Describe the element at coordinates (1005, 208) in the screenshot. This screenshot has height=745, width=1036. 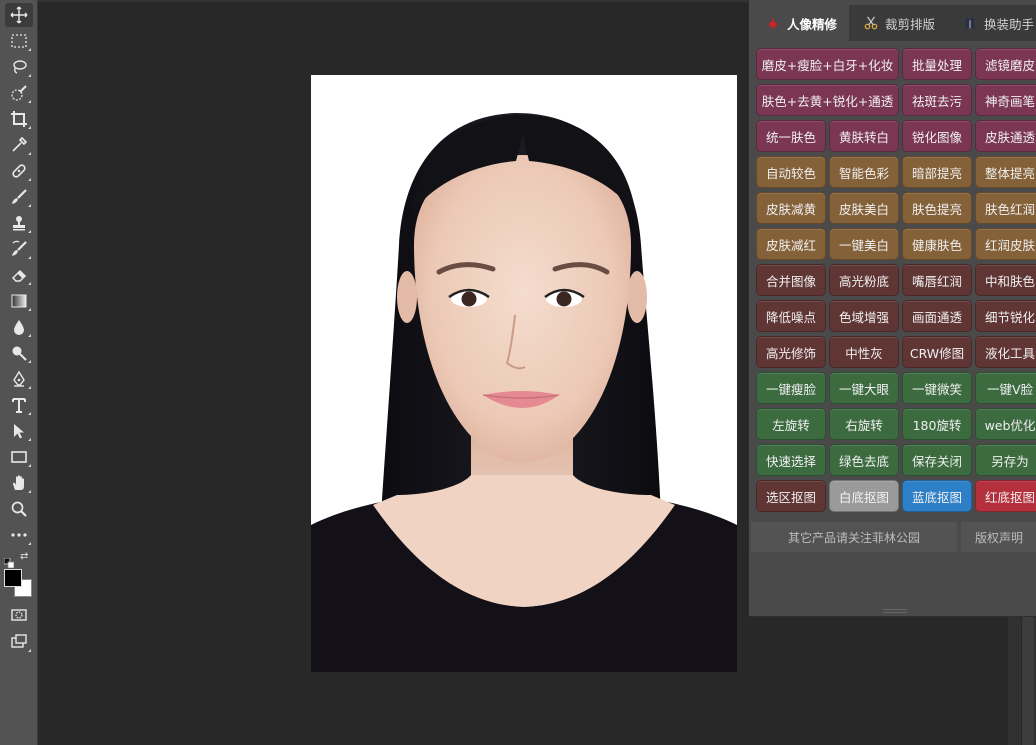
I see `action-button: 肤色红润` at that location.